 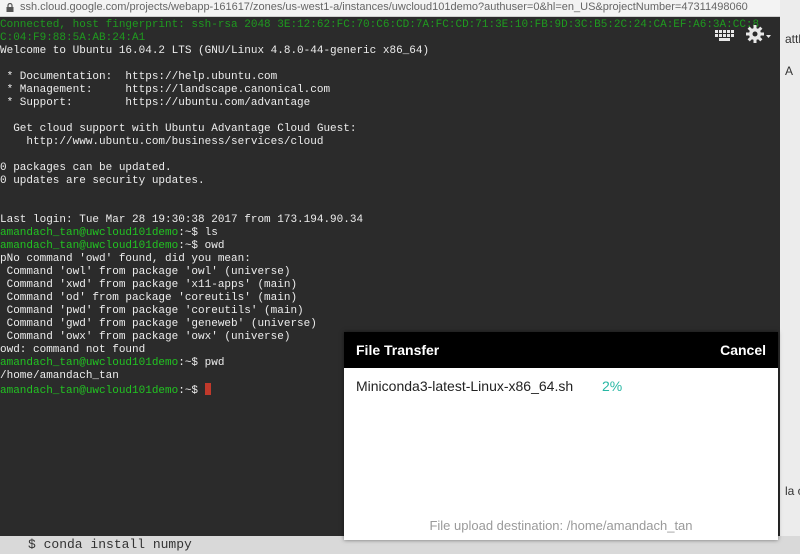 What do you see at coordinates (201, 363) in the screenshot?
I see `prompt-command: :~$ pwd` at bounding box center [201, 363].